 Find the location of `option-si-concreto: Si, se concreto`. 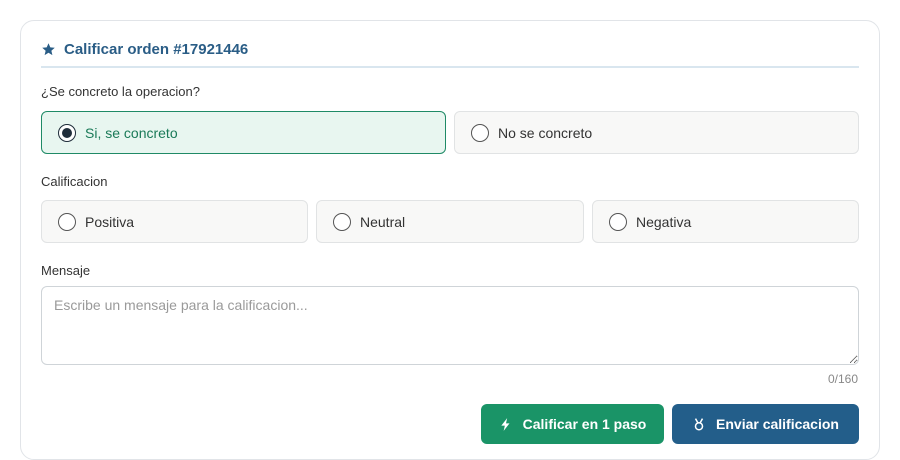

option-si-concreto: Si, se concreto is located at coordinates (243, 132).